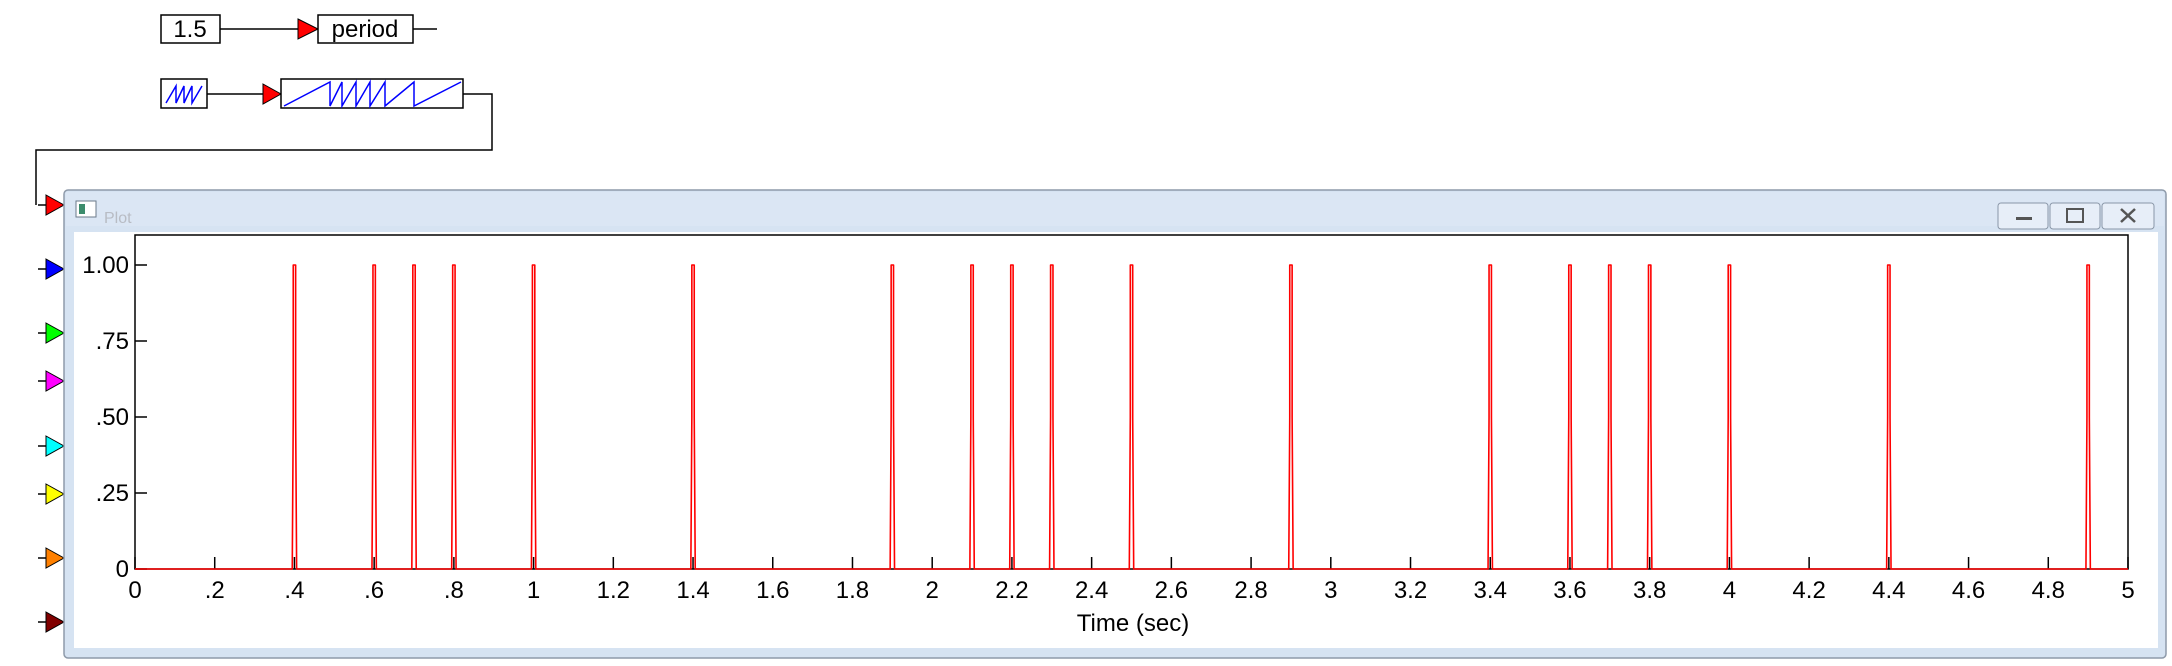 Image resolution: width=2172 pixels, height=666 pixels. I want to click on x-tick-label: 1.8, so click(852, 590).